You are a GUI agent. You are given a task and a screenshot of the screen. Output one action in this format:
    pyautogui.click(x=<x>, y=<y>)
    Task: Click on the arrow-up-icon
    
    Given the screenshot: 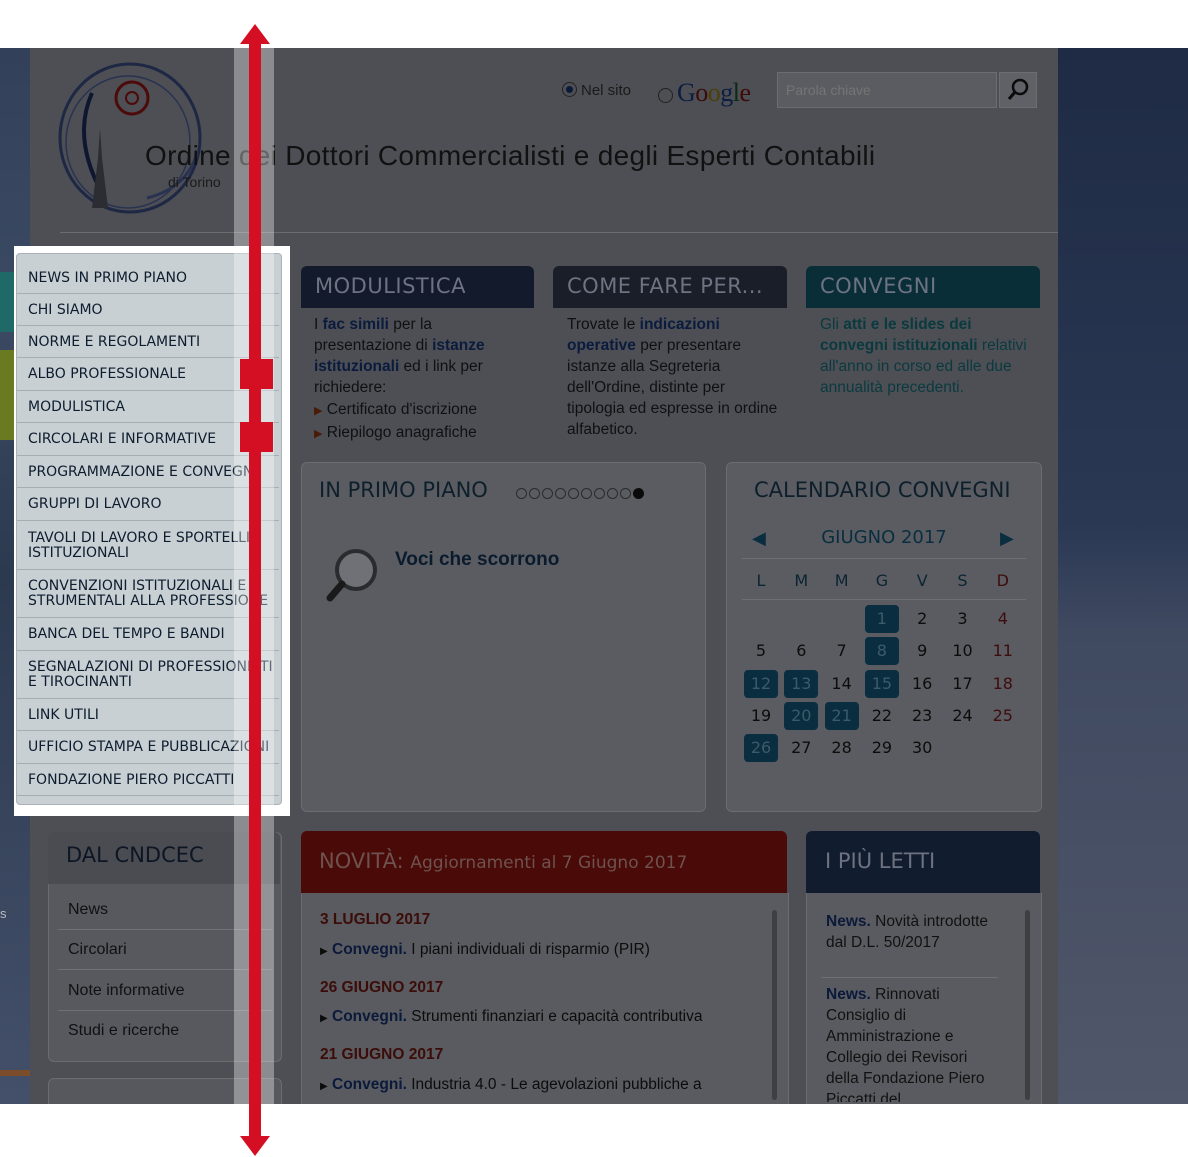 What is the action you would take?
    pyautogui.click(x=255, y=34)
    